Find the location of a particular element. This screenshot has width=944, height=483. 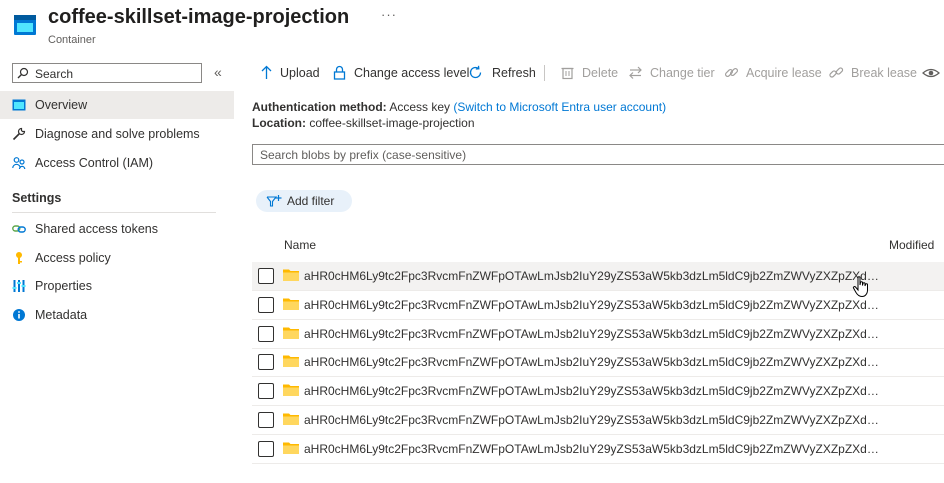

column-header-name: Name is located at coordinates (300, 245).